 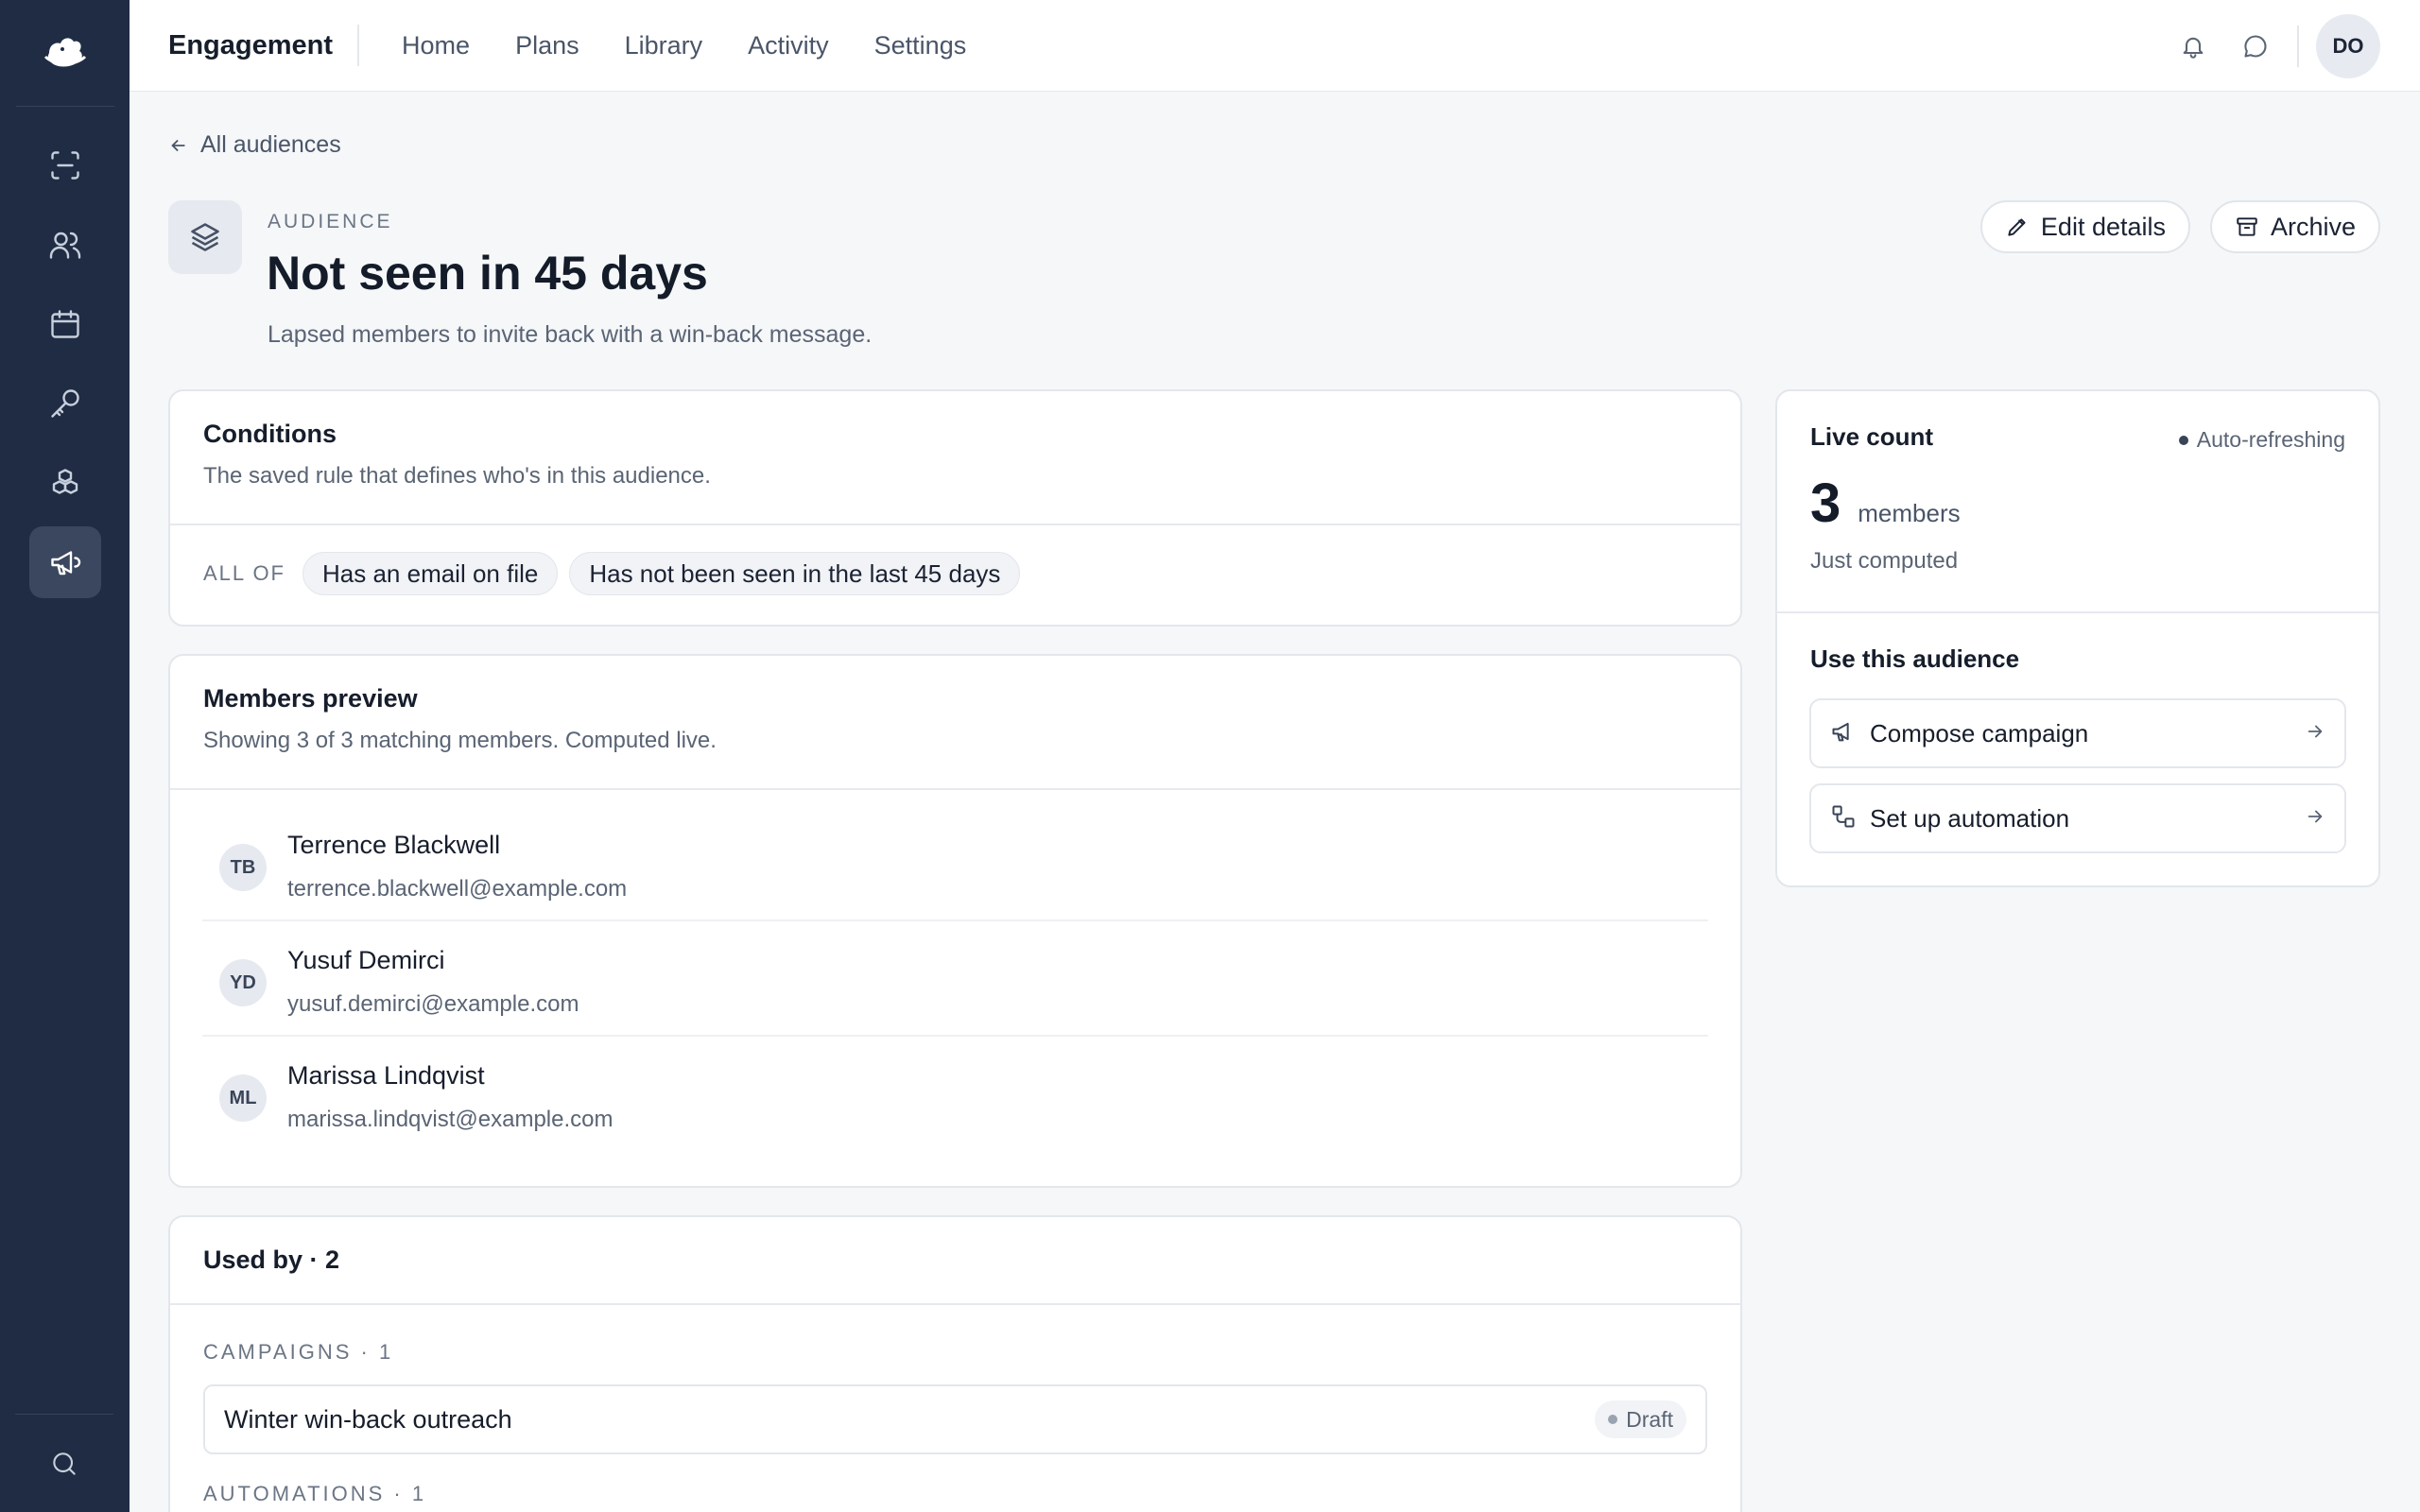 What do you see at coordinates (368, 1419) in the screenshot?
I see `campaign-name: Winter win-back outreach` at bounding box center [368, 1419].